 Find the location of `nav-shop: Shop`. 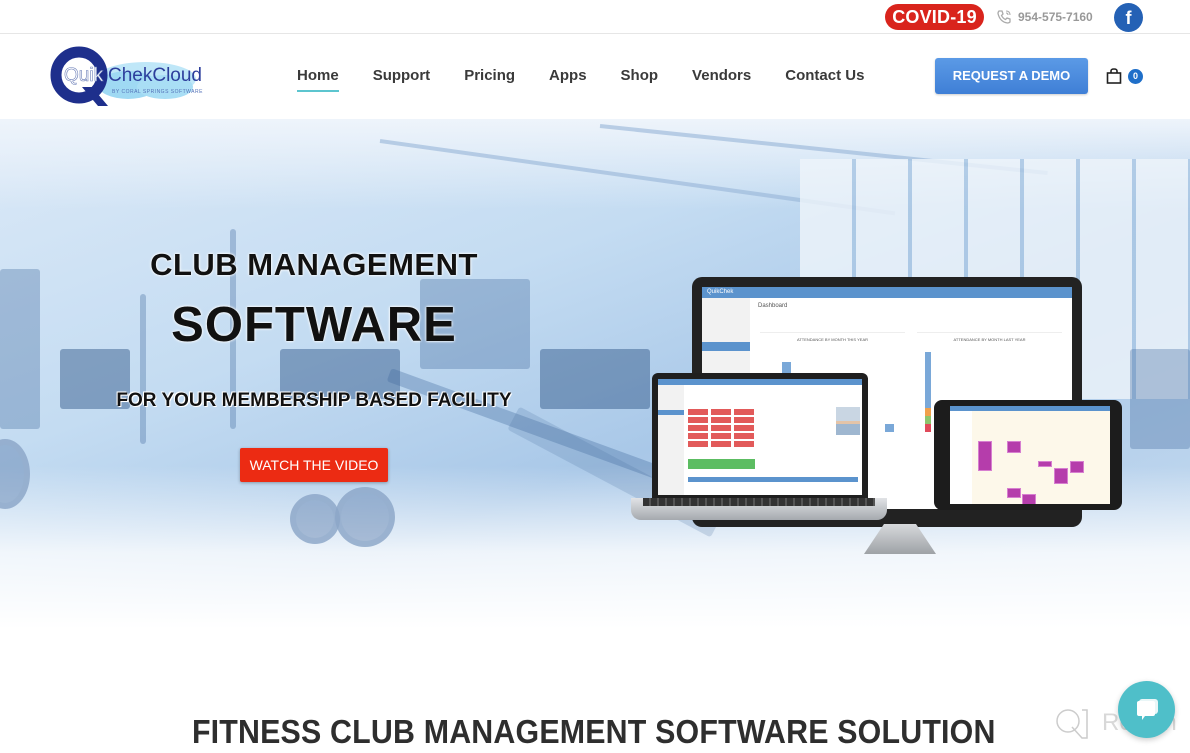

nav-shop: Shop is located at coordinates (640, 79).